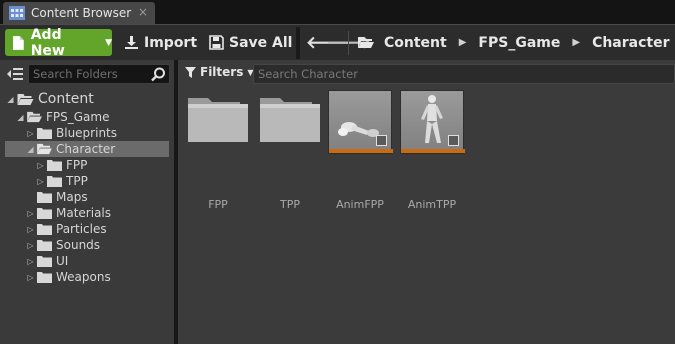  Describe the element at coordinates (432, 204) in the screenshot. I see `asset-name: AnimTPP` at that location.